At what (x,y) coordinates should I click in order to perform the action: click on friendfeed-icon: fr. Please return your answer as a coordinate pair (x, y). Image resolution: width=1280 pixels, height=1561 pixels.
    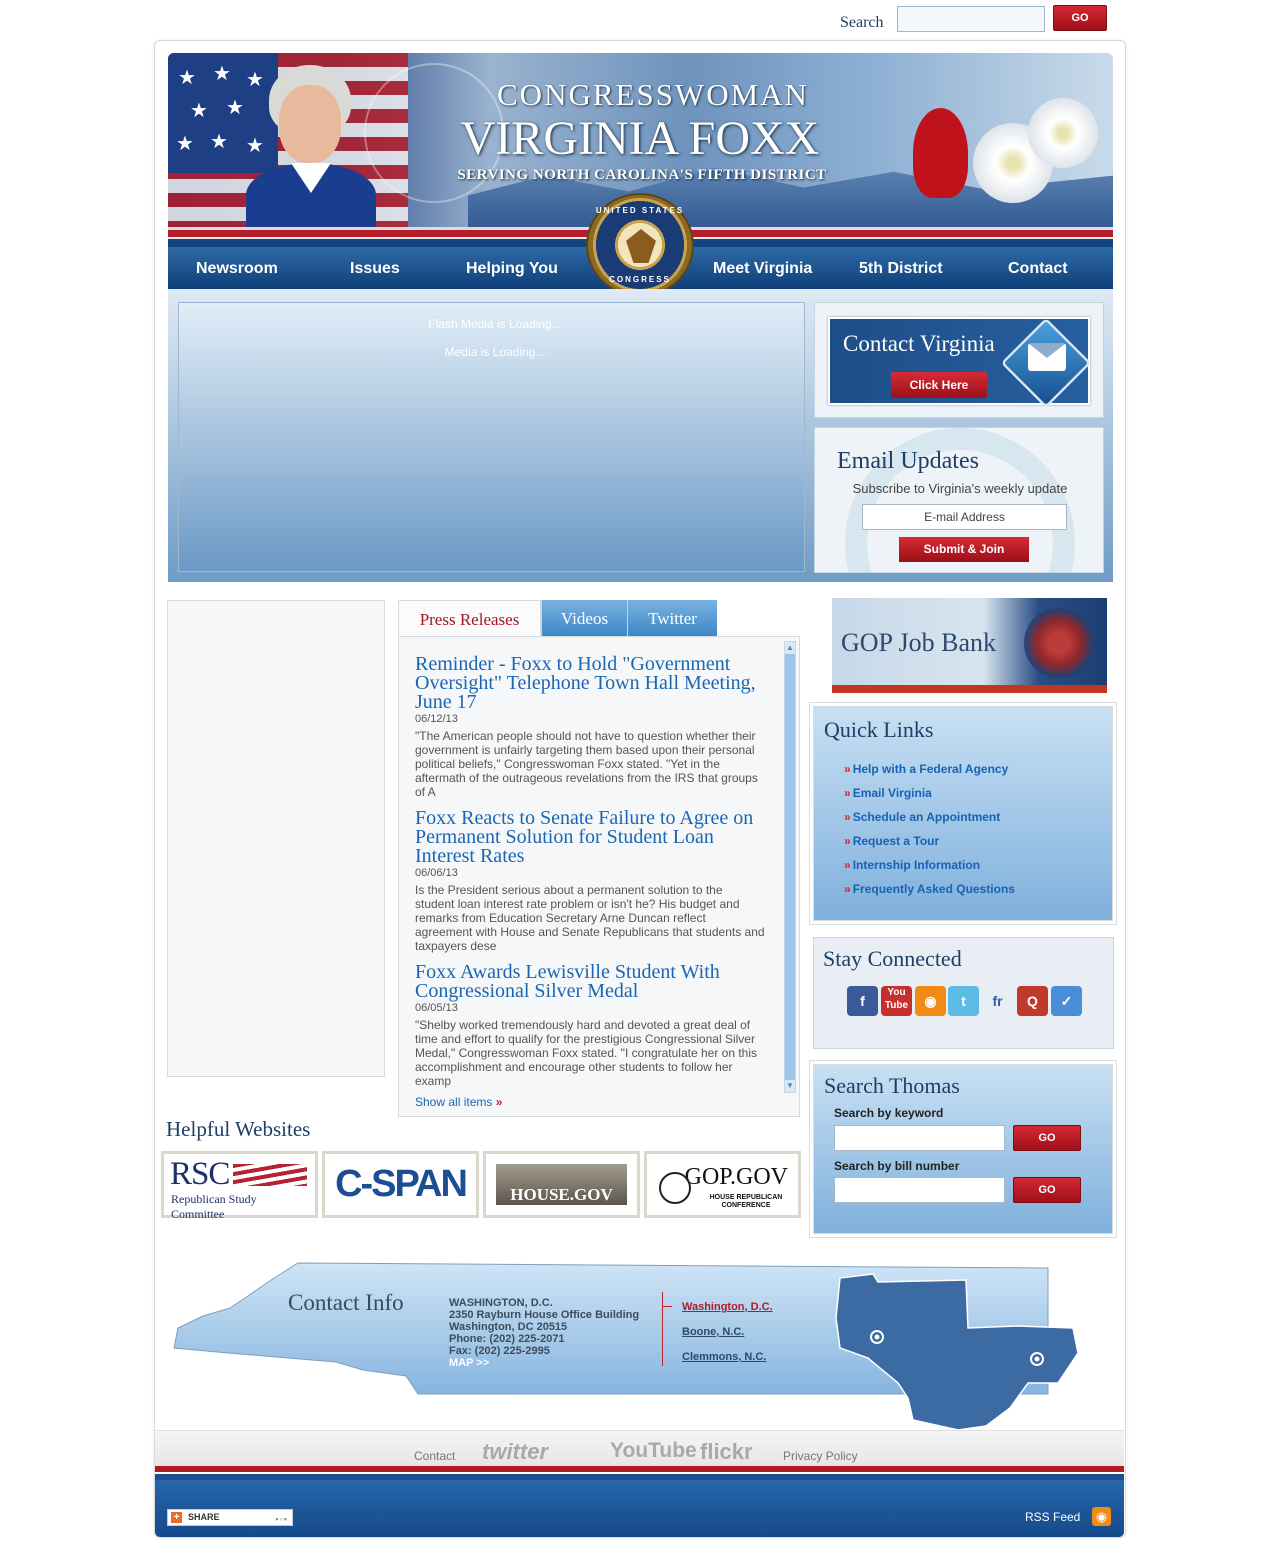
    Looking at the image, I should click on (997, 1001).